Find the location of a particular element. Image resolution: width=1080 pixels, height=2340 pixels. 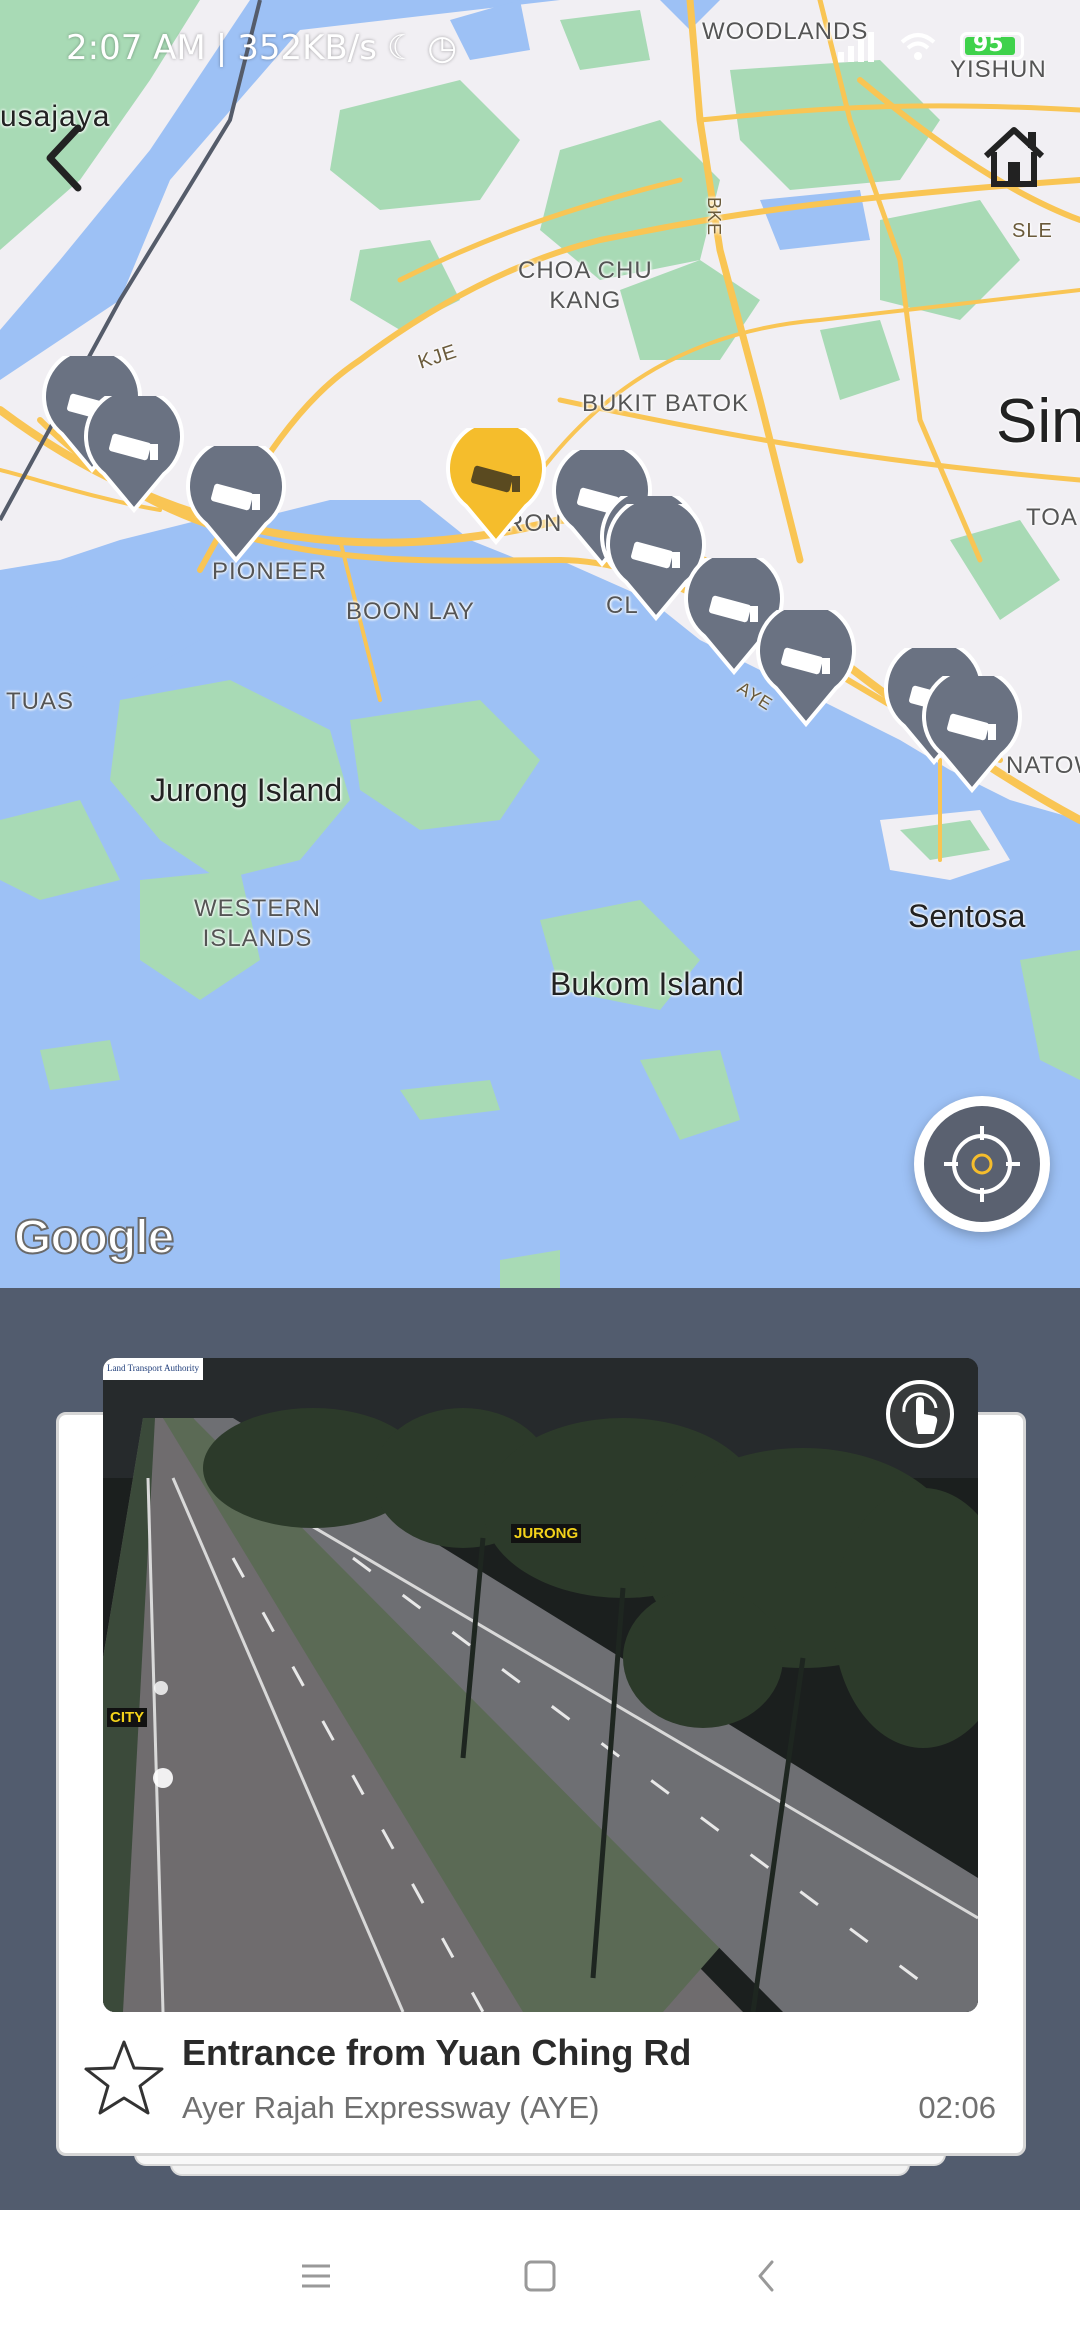

touch-view-button is located at coordinates (920, 1414).